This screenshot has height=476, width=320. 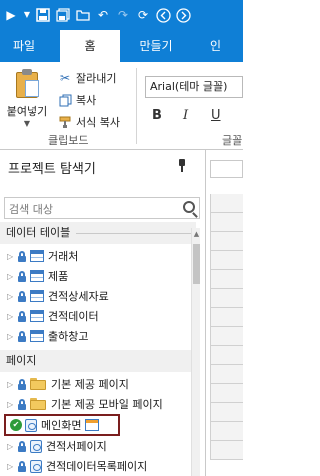 What do you see at coordinates (194, 87) in the screenshot?
I see `font-name-select: Arial(테마 글꼴)` at bounding box center [194, 87].